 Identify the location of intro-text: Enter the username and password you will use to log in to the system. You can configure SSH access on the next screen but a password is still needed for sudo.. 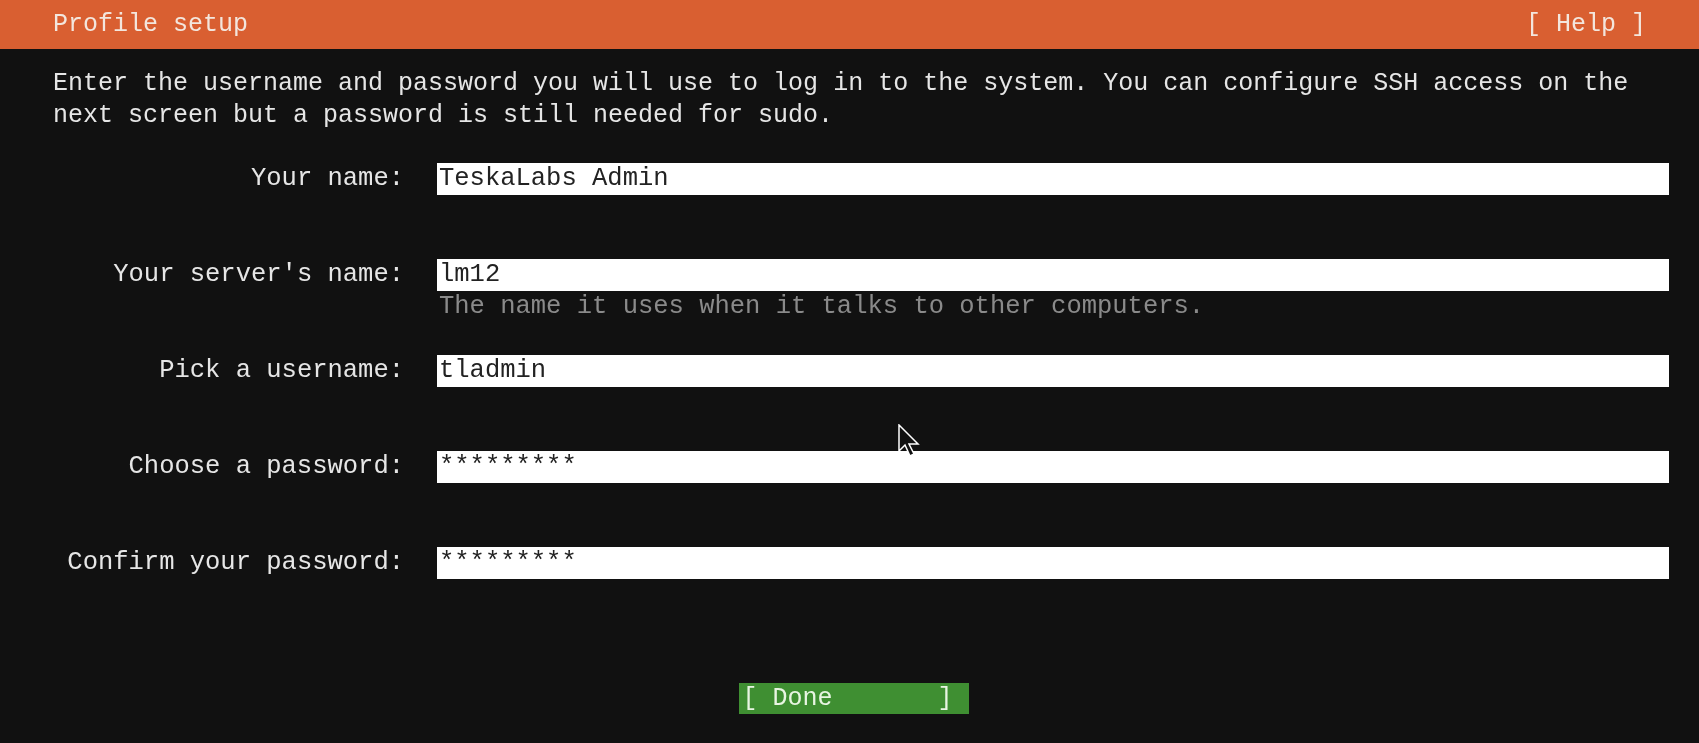
(841, 100).